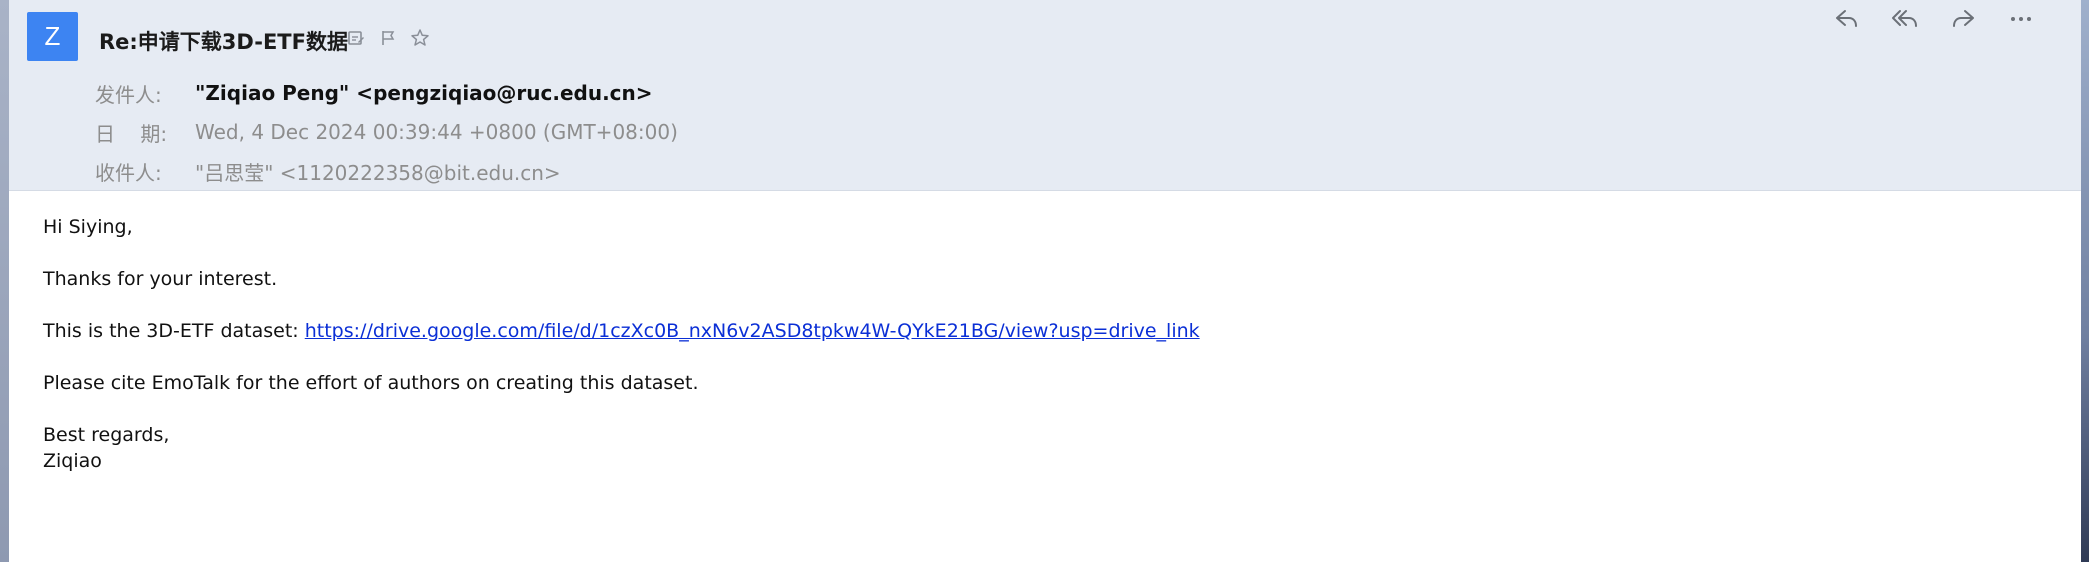  What do you see at coordinates (1934, 19) in the screenshot?
I see `mail-action-toolbar` at bounding box center [1934, 19].